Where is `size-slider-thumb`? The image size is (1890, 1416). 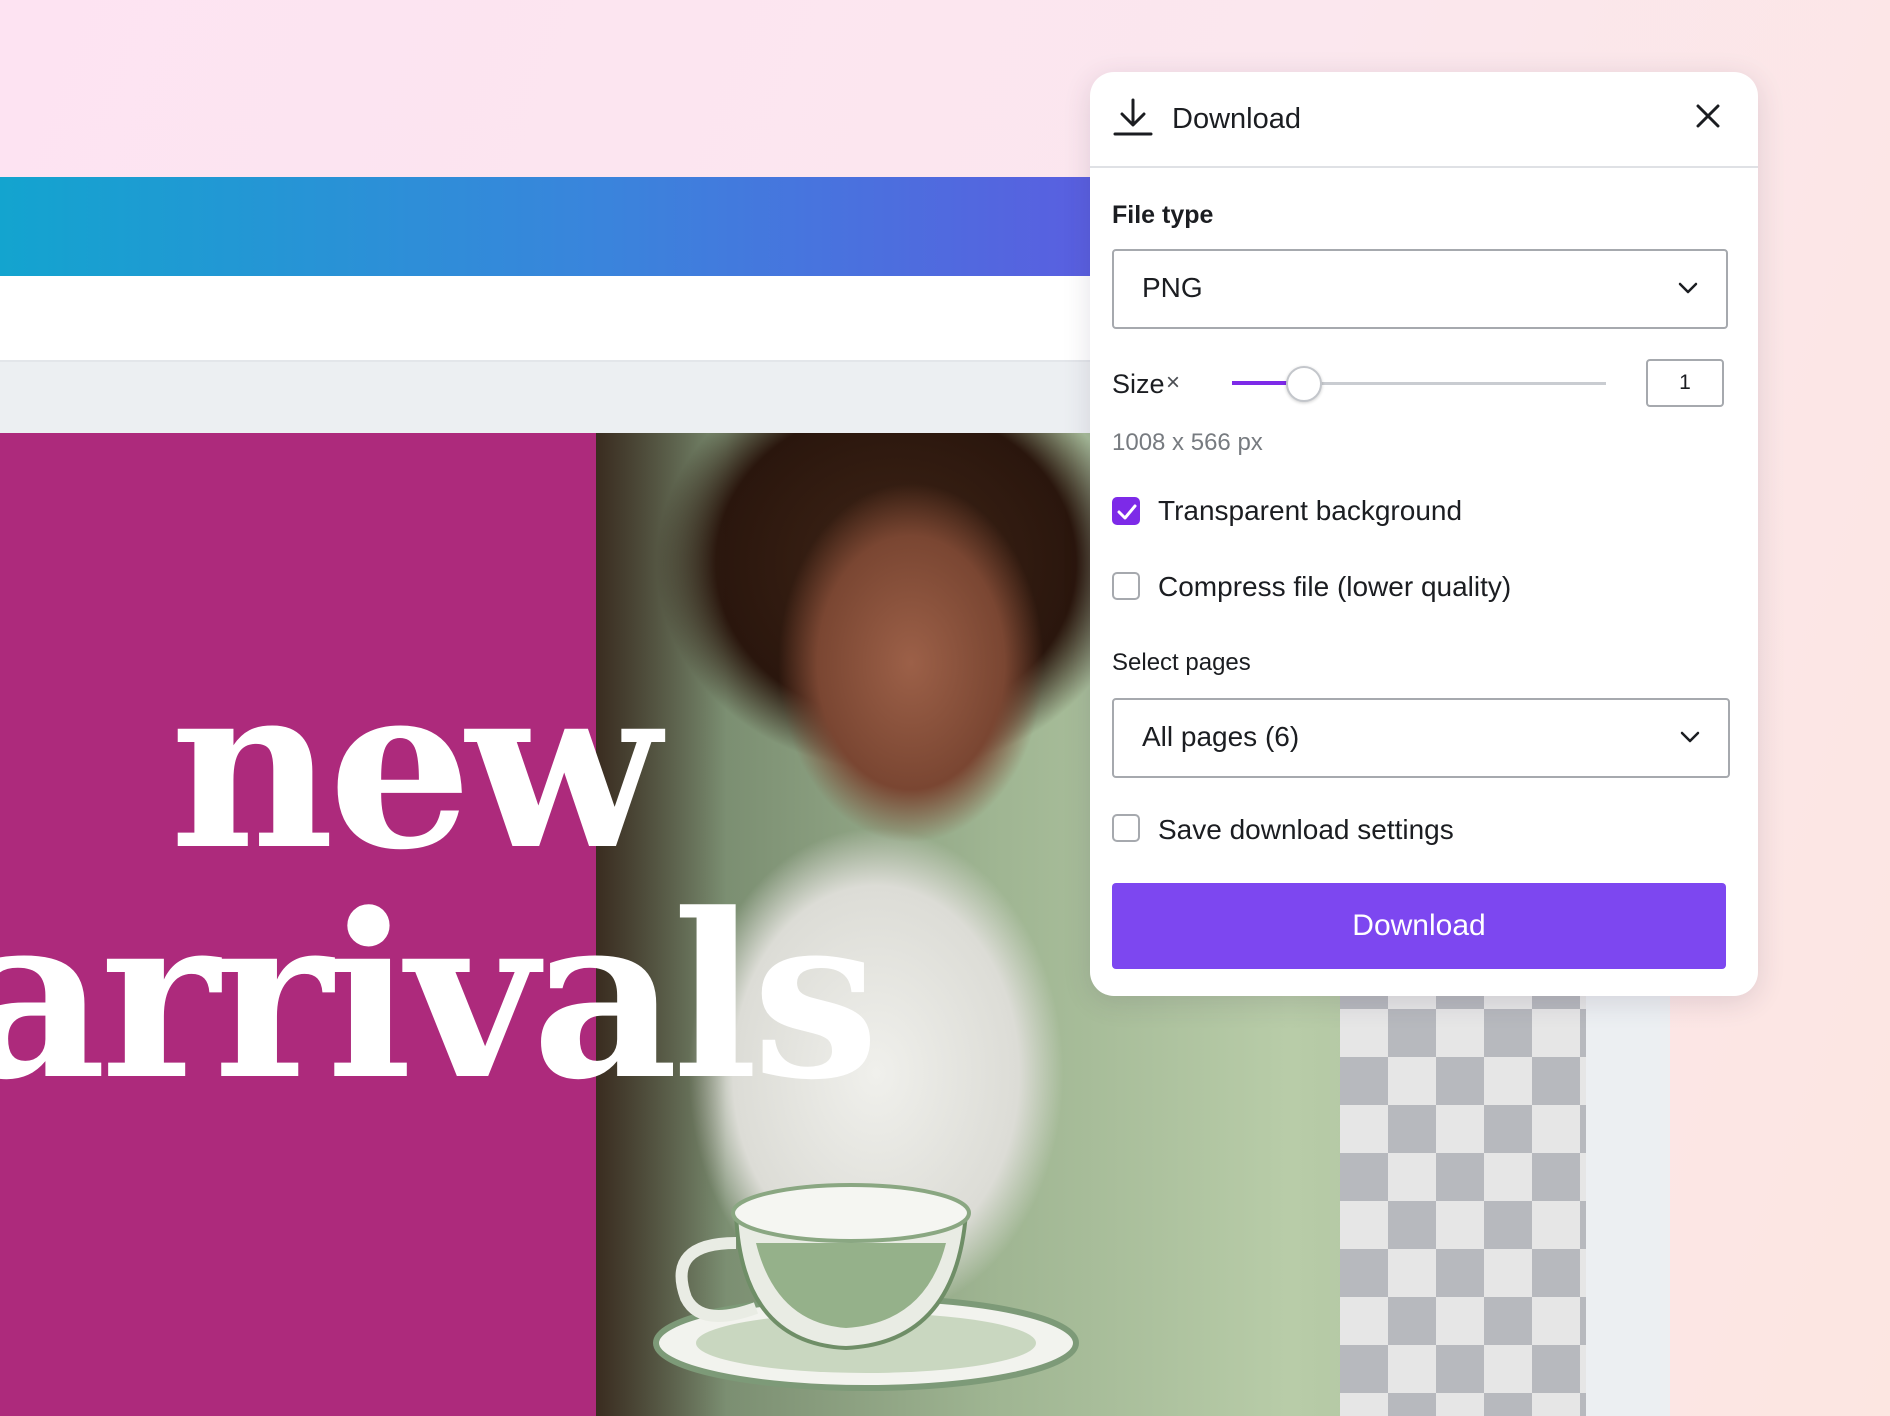 size-slider-thumb is located at coordinates (1304, 384).